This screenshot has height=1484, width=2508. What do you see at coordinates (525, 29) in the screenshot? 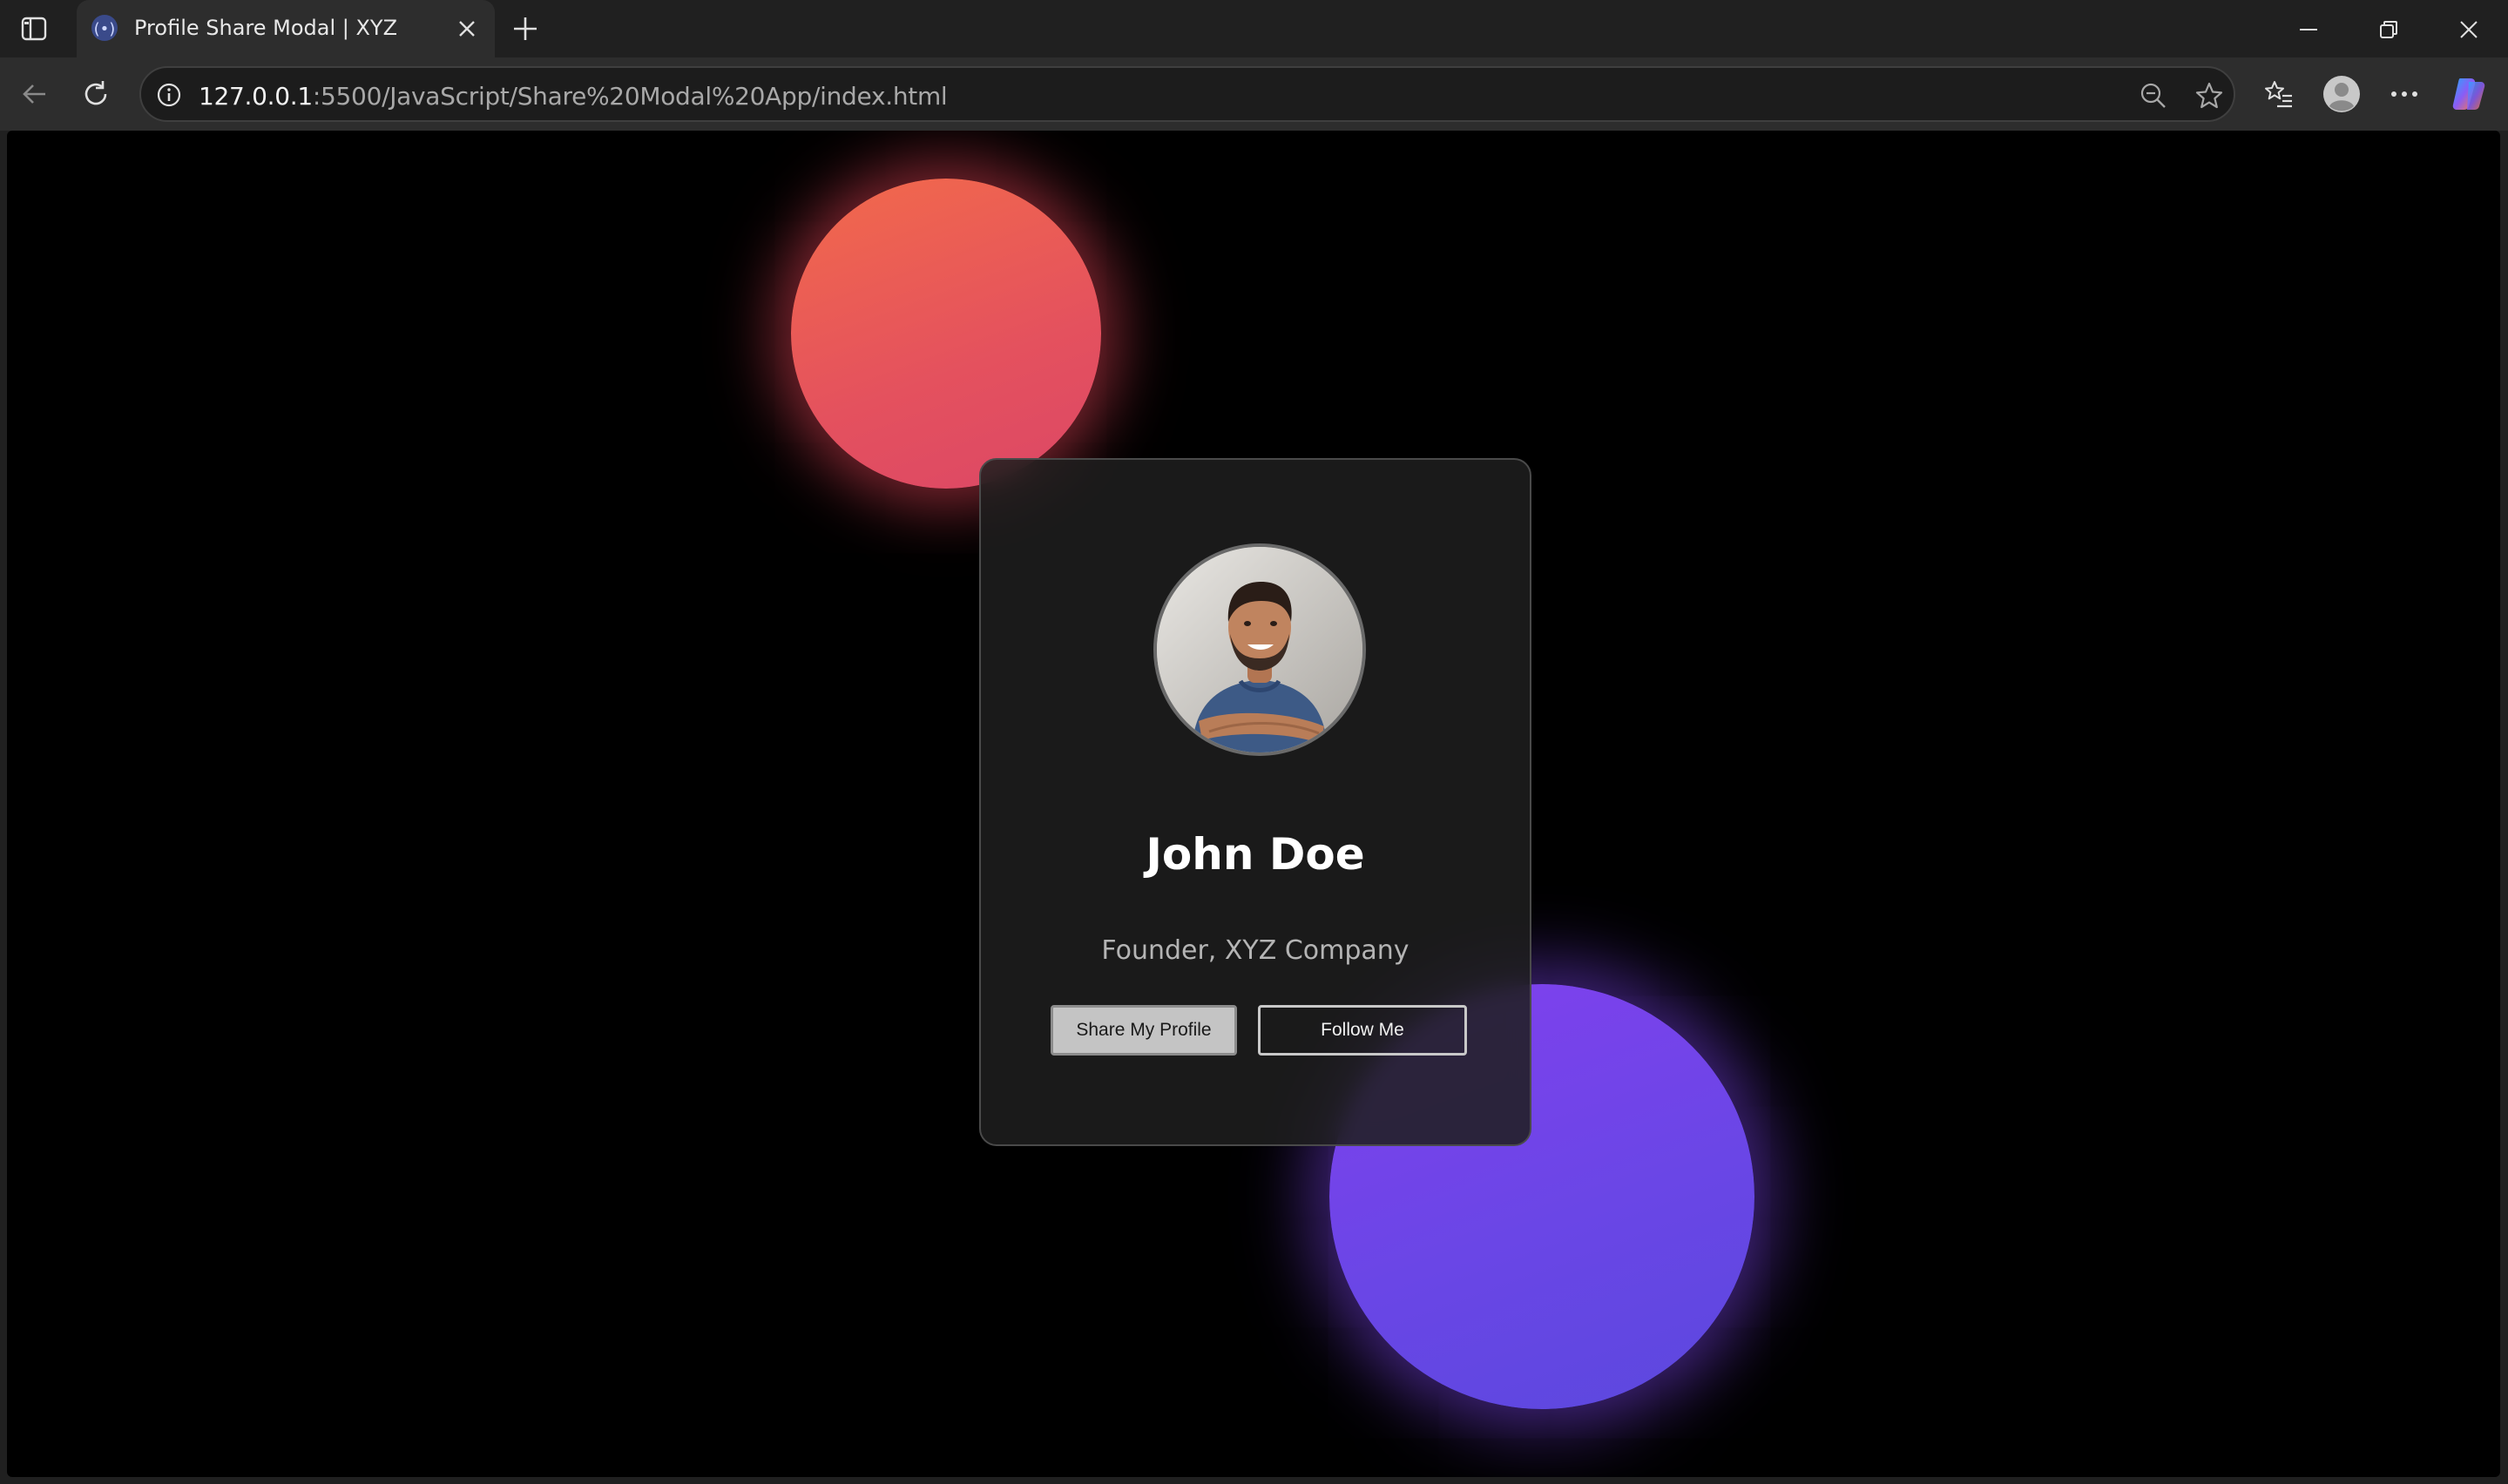
I see `new-tab-button` at bounding box center [525, 29].